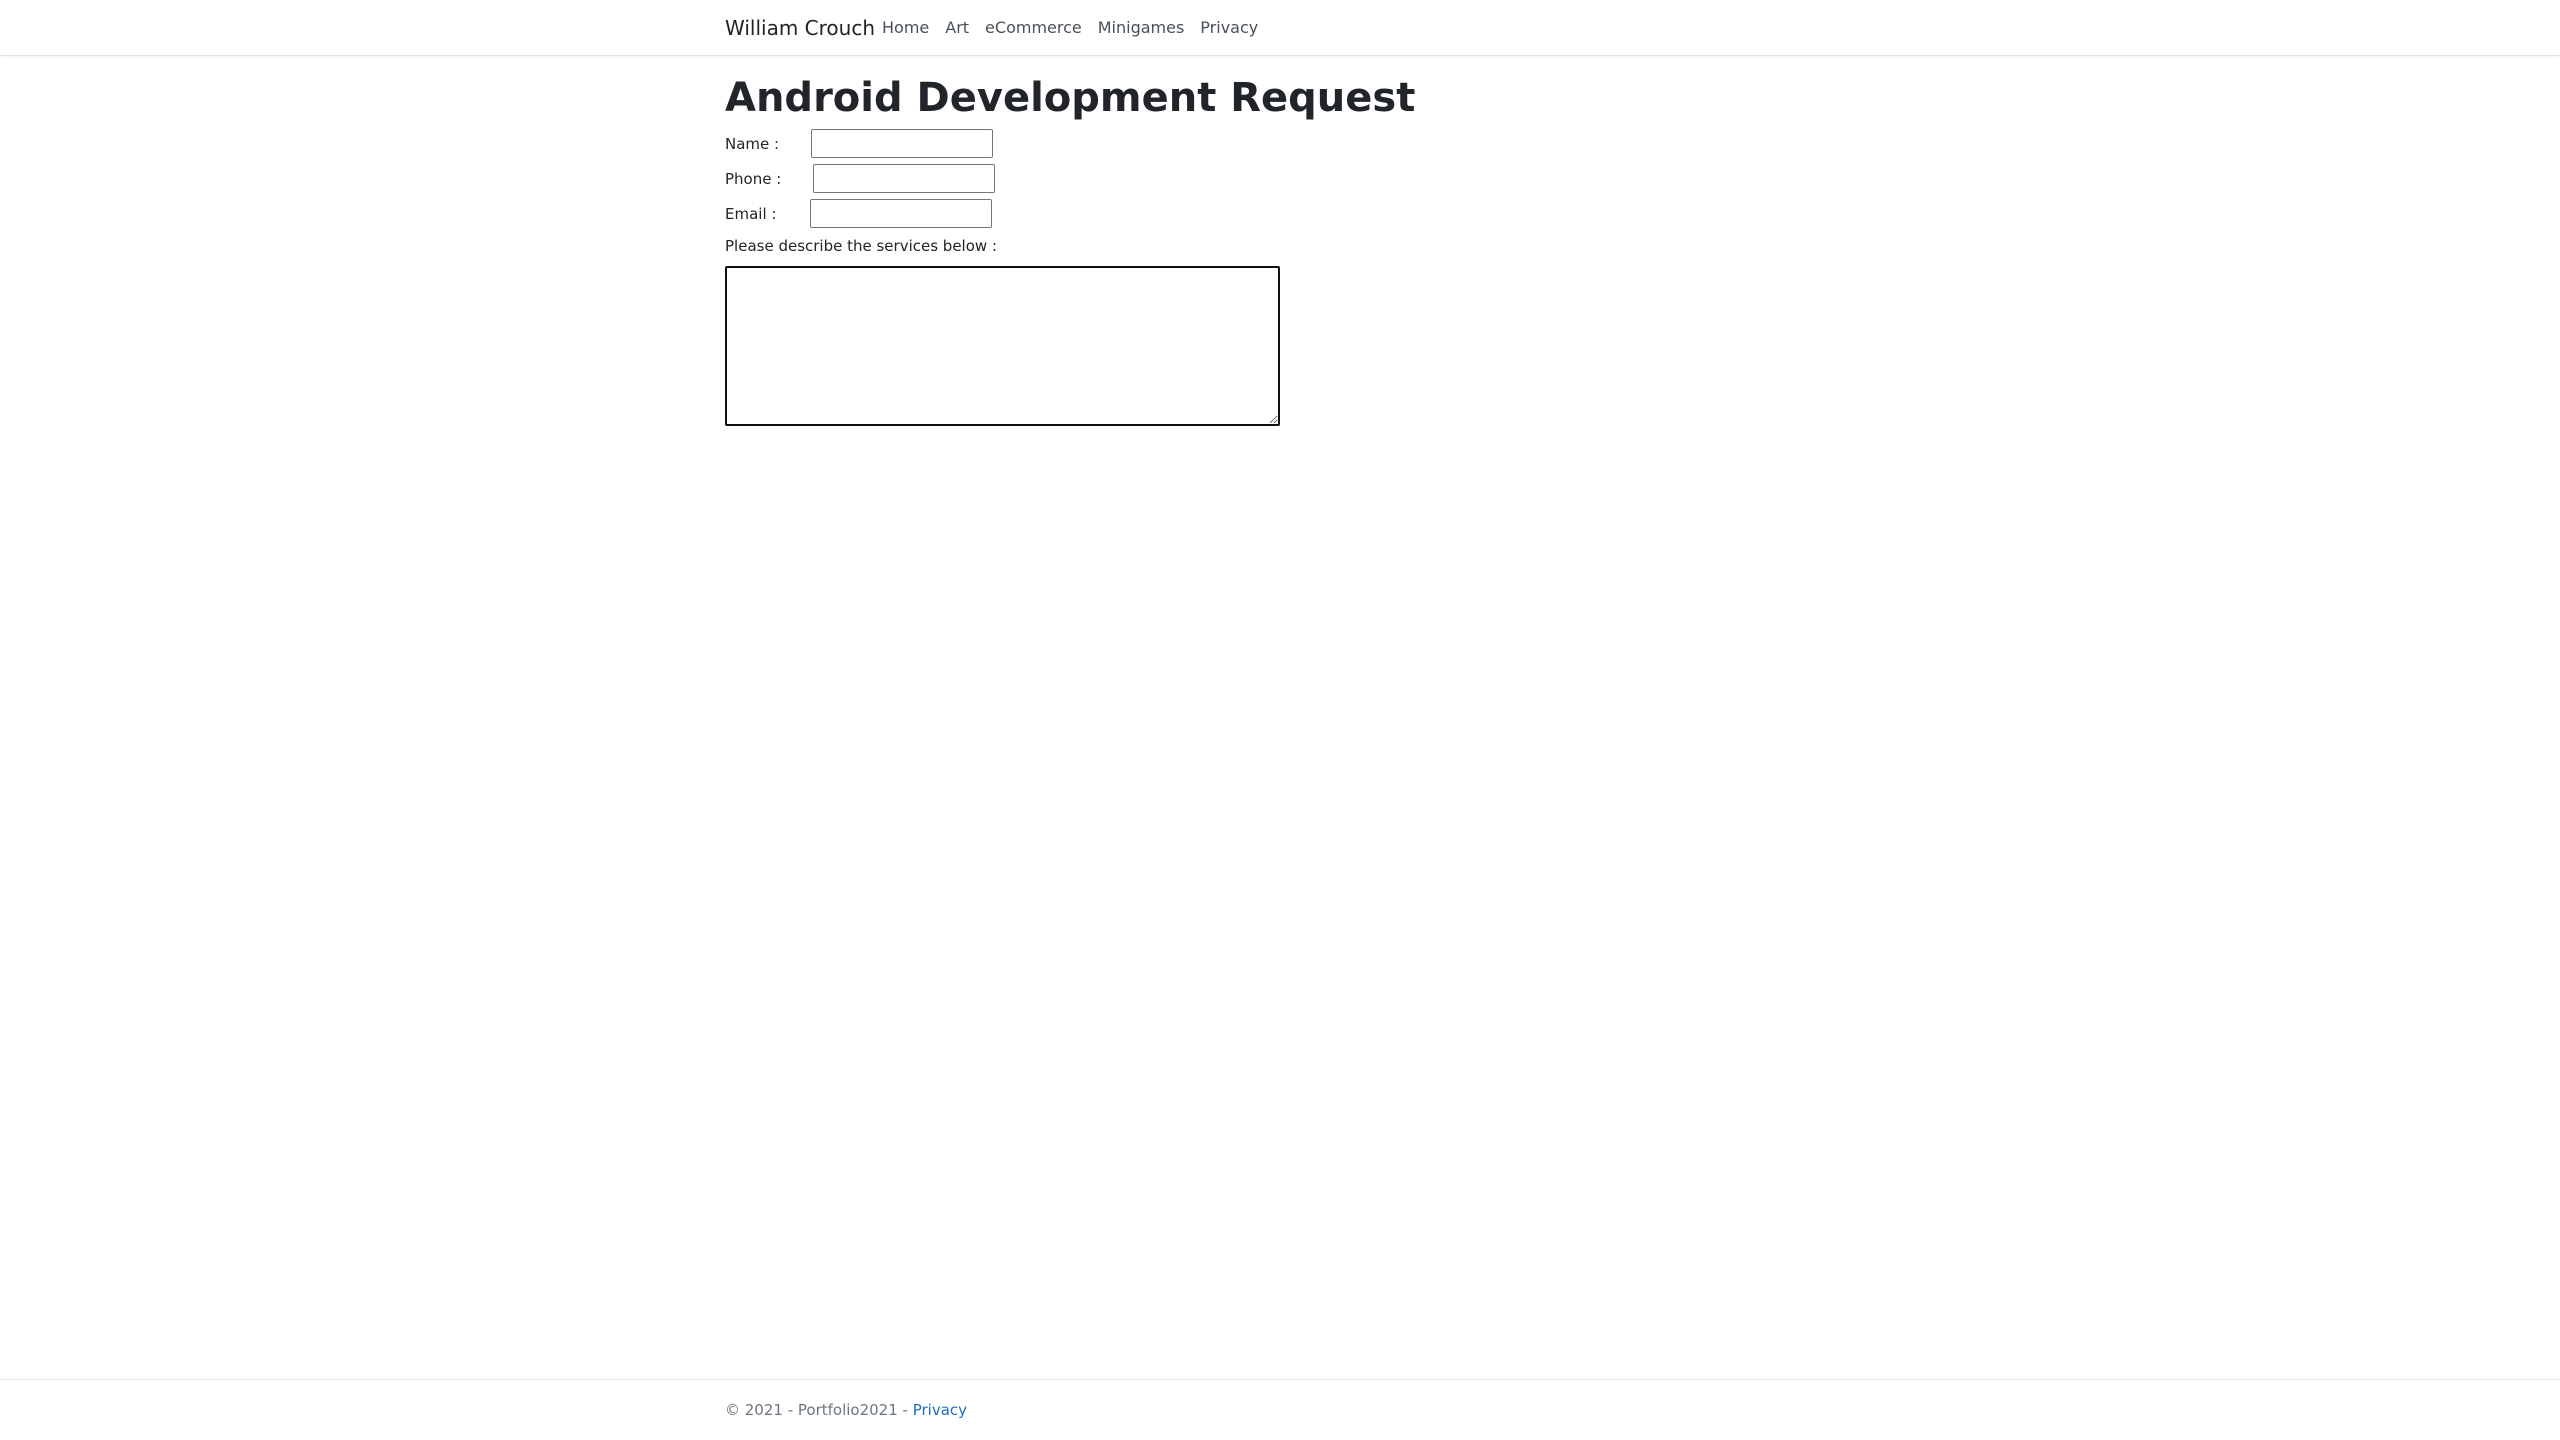  What do you see at coordinates (904, 178) in the screenshot?
I see `phone-input` at bounding box center [904, 178].